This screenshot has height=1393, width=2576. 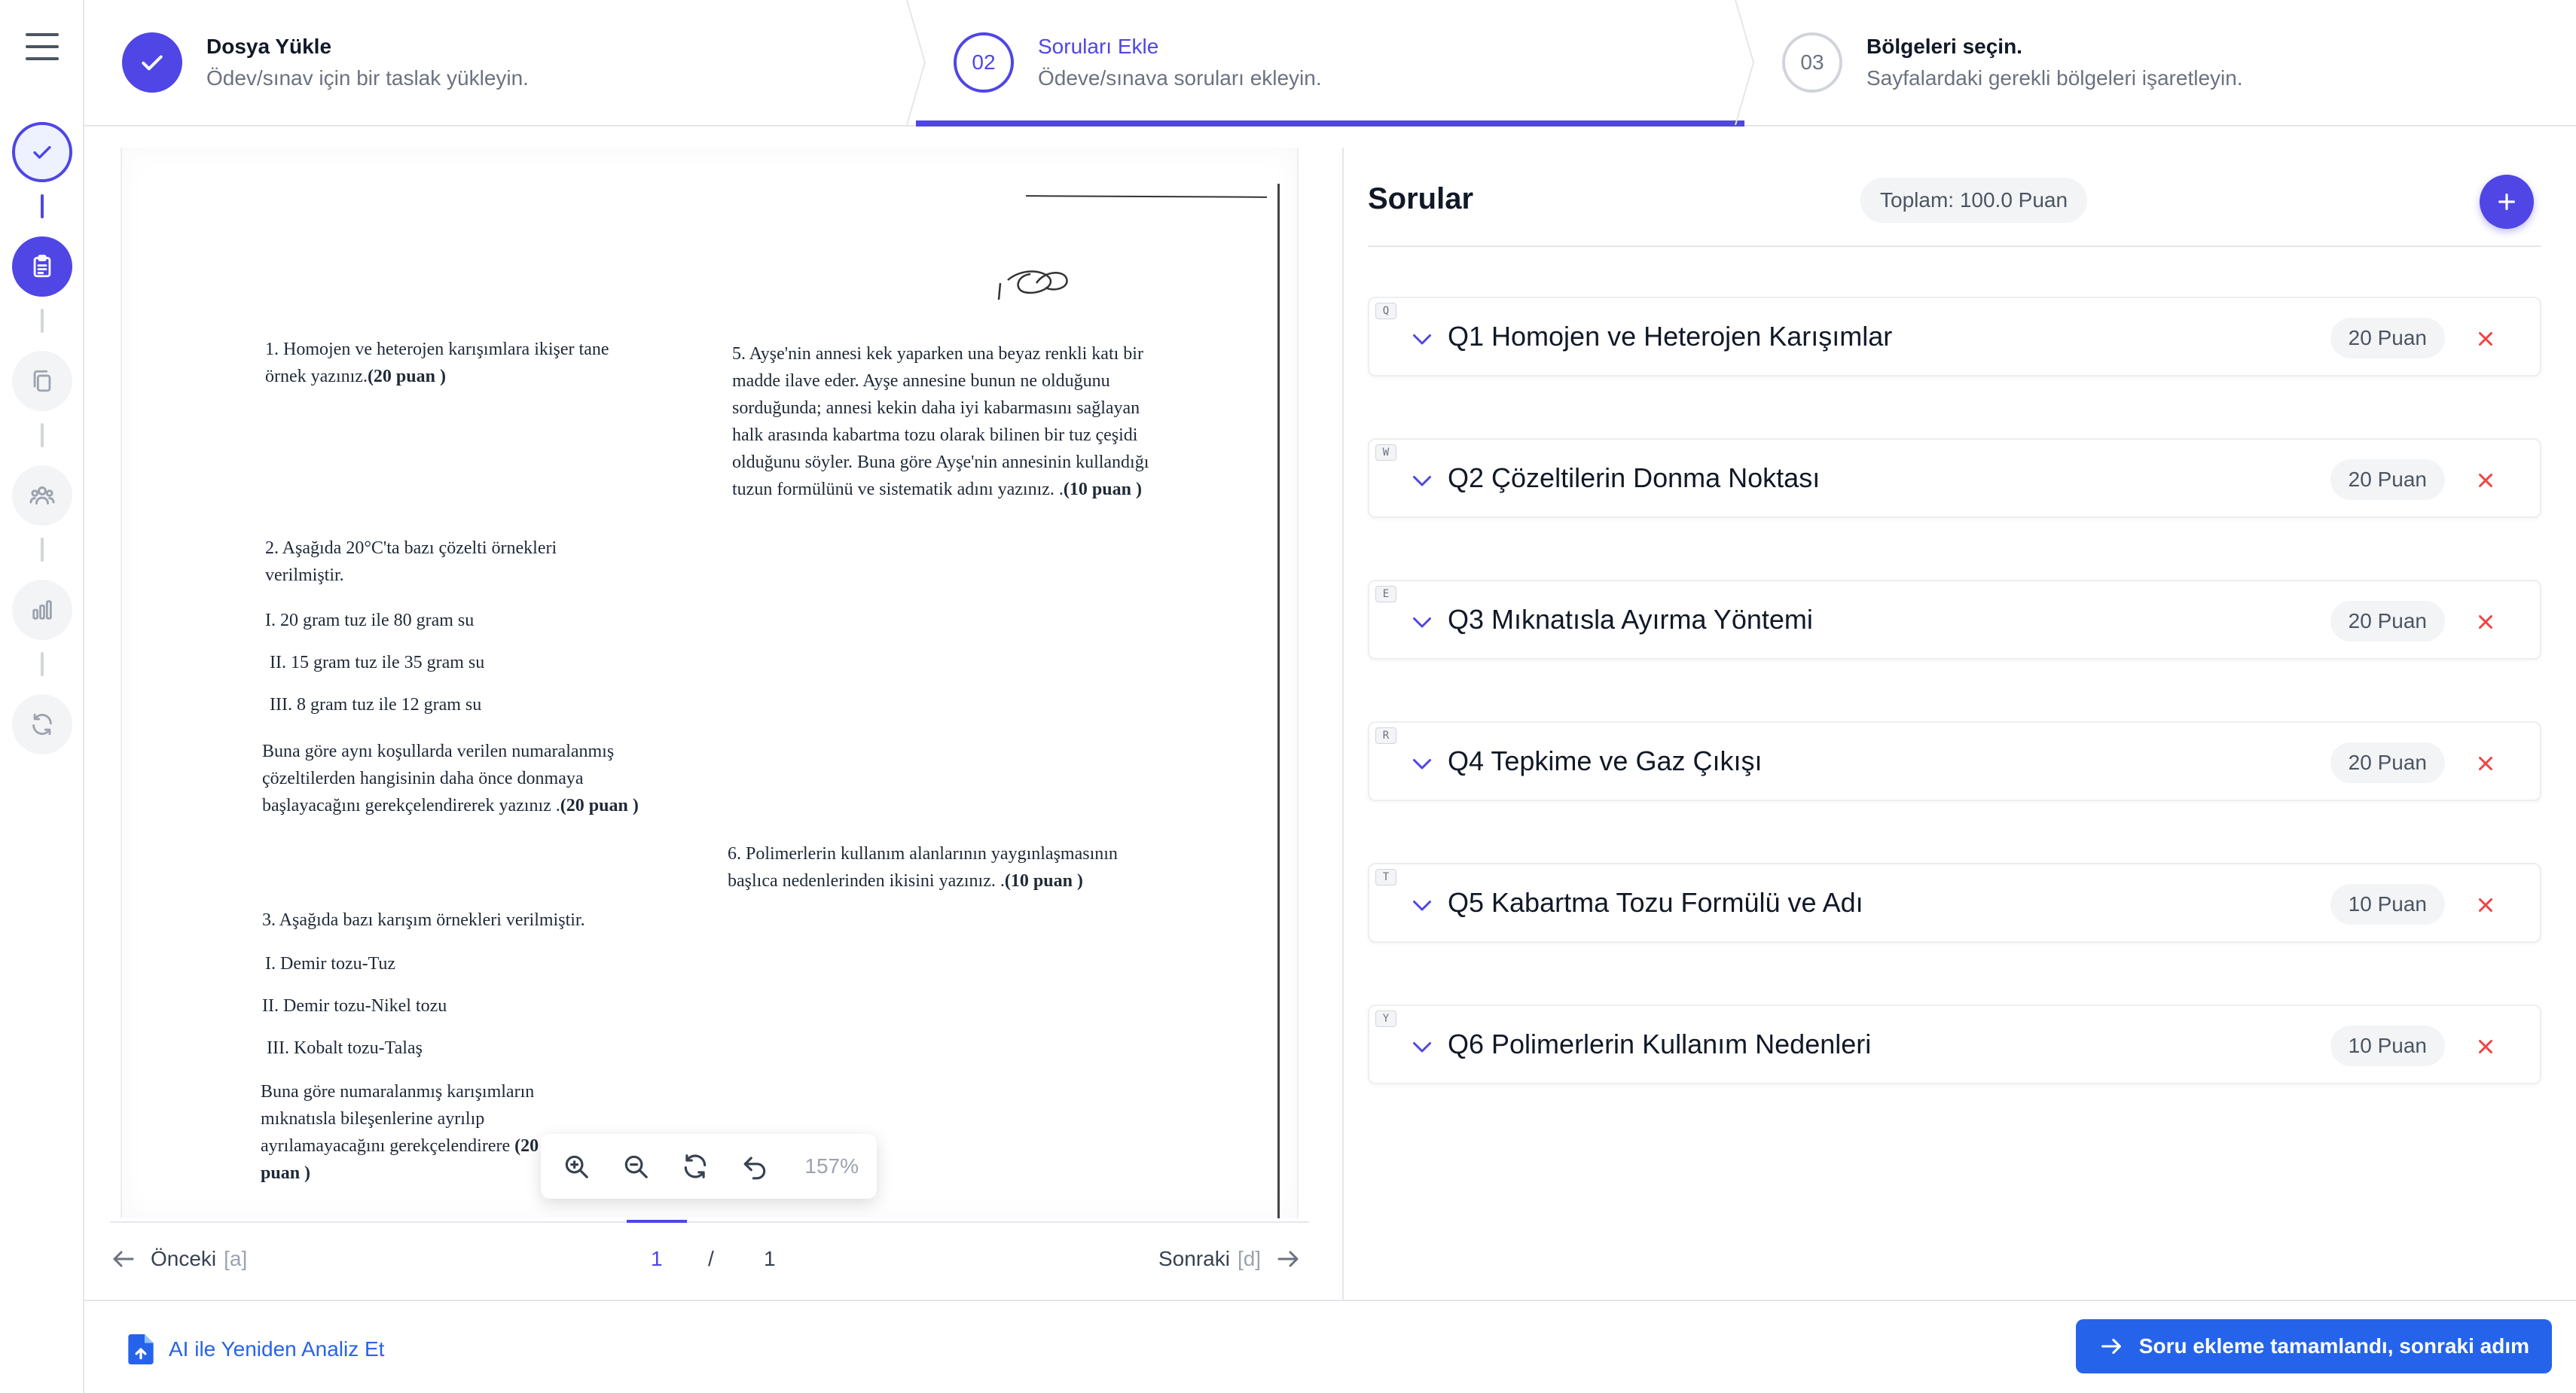 I want to click on step-title: Soruları Ekle, so click(x=1099, y=46).